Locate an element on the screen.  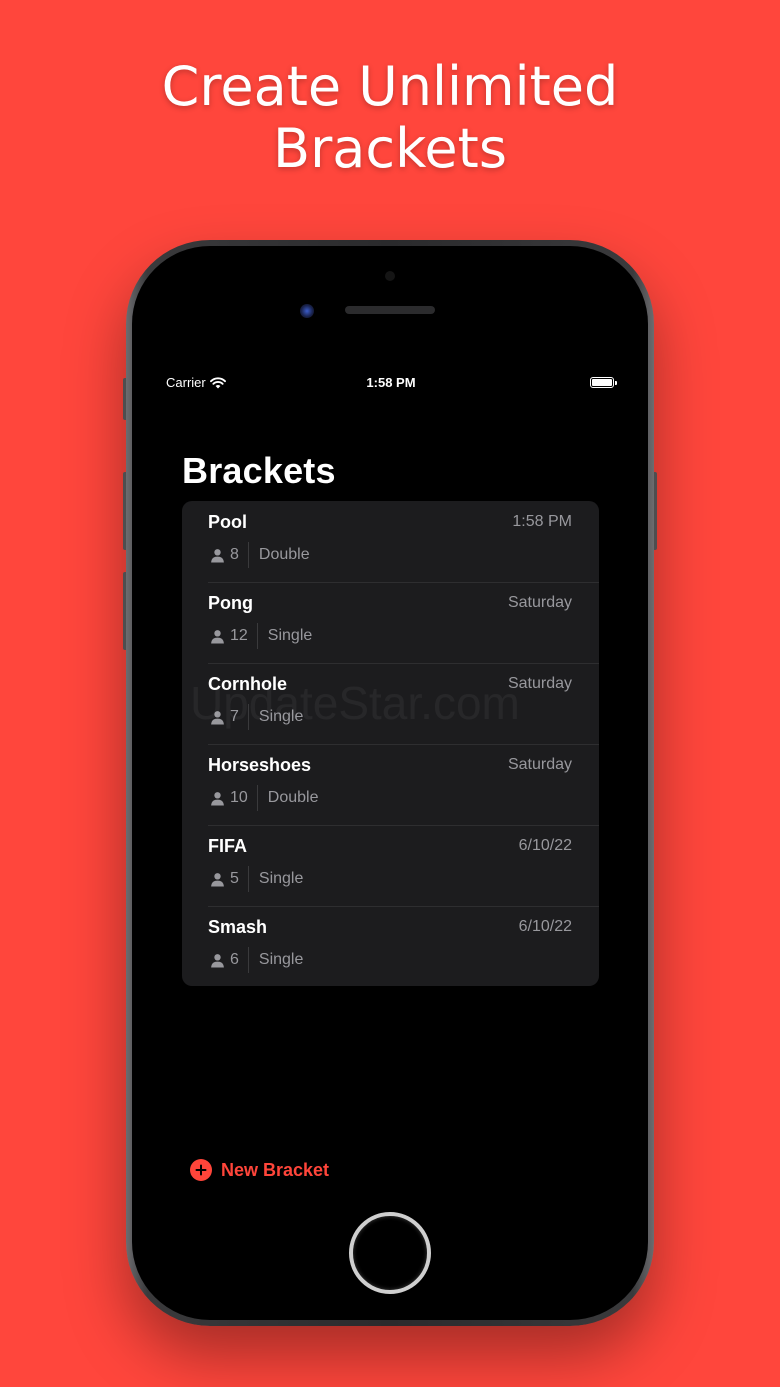
bracket-meta: 8 Double is located at coordinates (260, 555).